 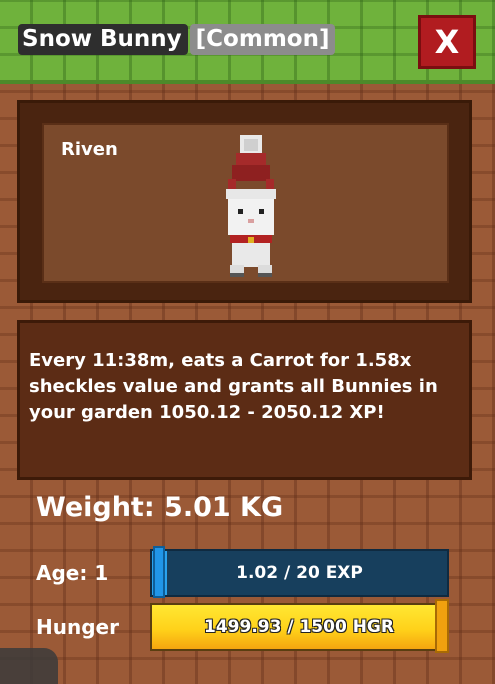 I want to click on pet-rarity: [Common], so click(x=262, y=39).